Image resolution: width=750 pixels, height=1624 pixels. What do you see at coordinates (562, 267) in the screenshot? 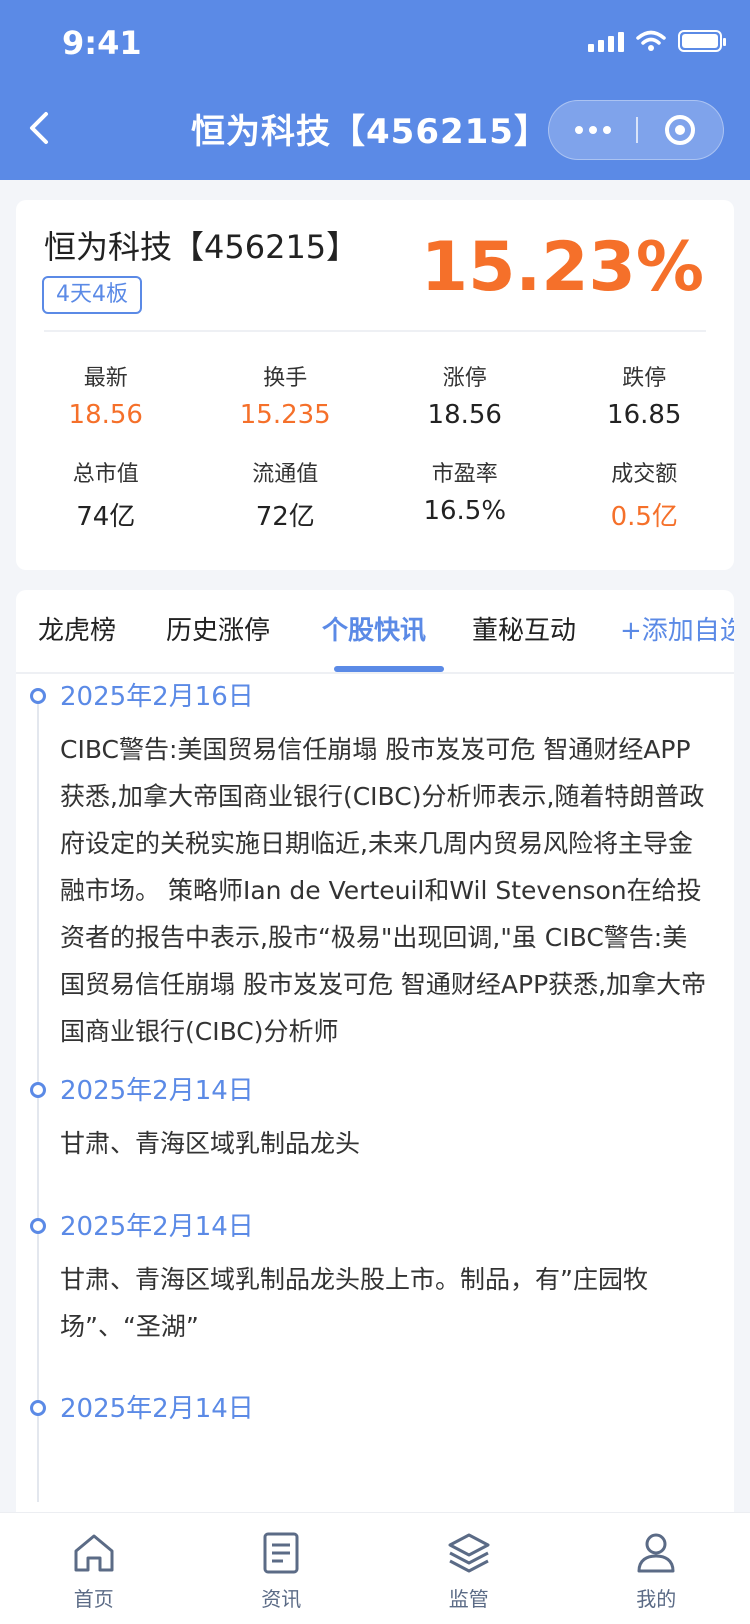
I see `stock-change-percent: 15.23%` at bounding box center [562, 267].